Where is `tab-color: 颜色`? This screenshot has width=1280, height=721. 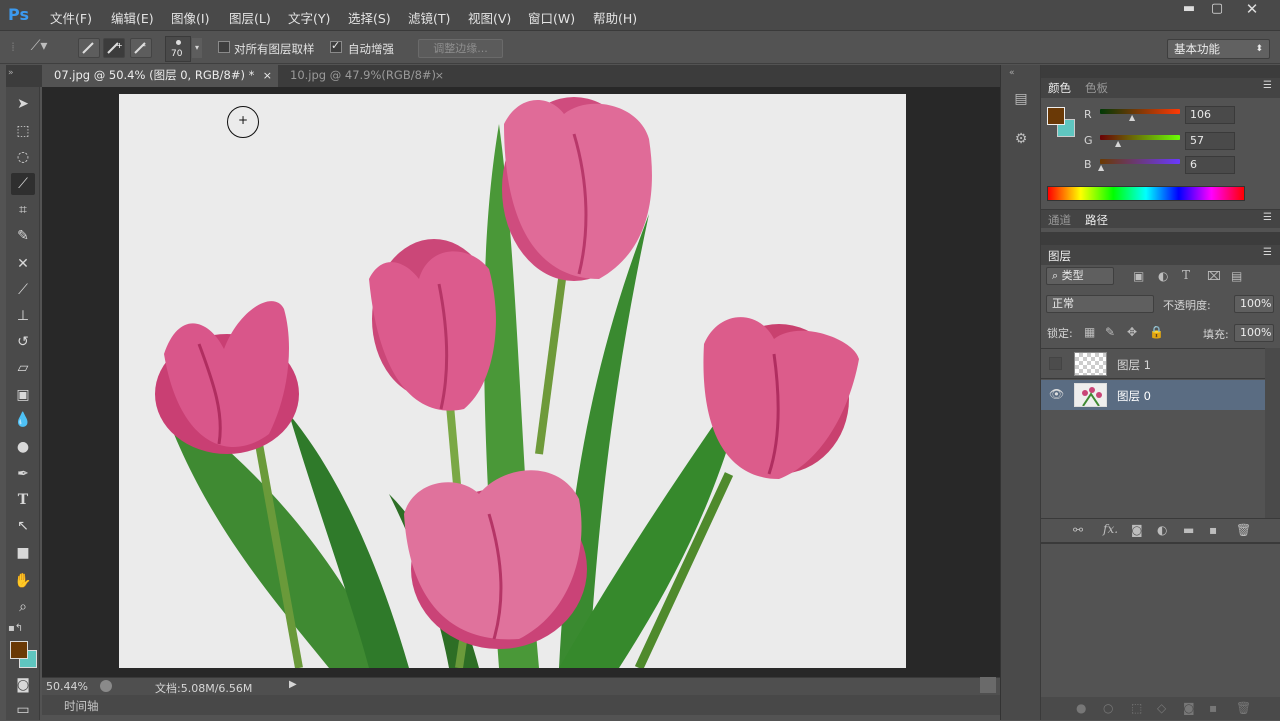 tab-color: 颜色 is located at coordinates (1059, 88).